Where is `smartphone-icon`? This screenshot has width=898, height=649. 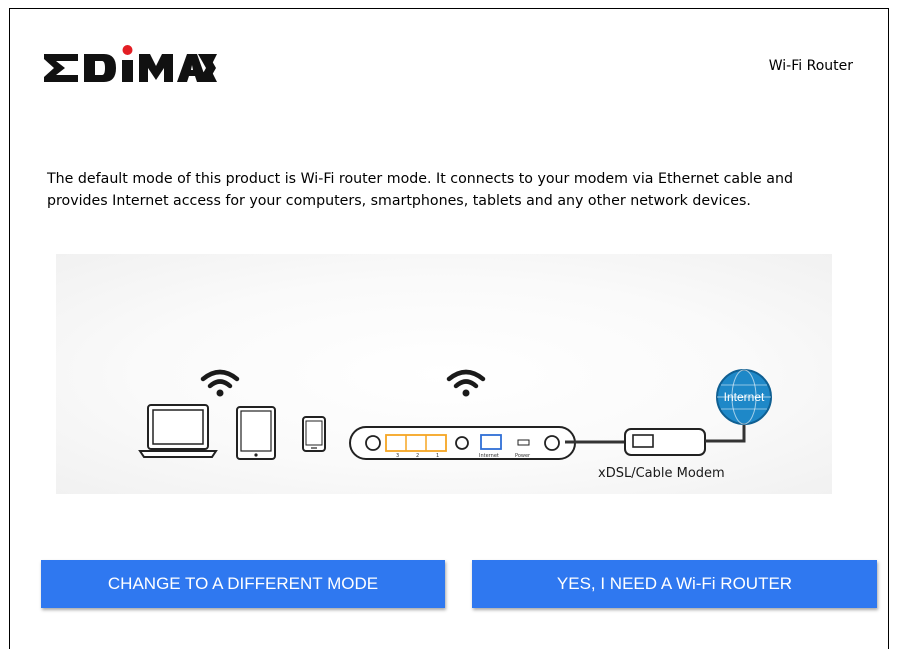
smartphone-icon is located at coordinates (314, 434).